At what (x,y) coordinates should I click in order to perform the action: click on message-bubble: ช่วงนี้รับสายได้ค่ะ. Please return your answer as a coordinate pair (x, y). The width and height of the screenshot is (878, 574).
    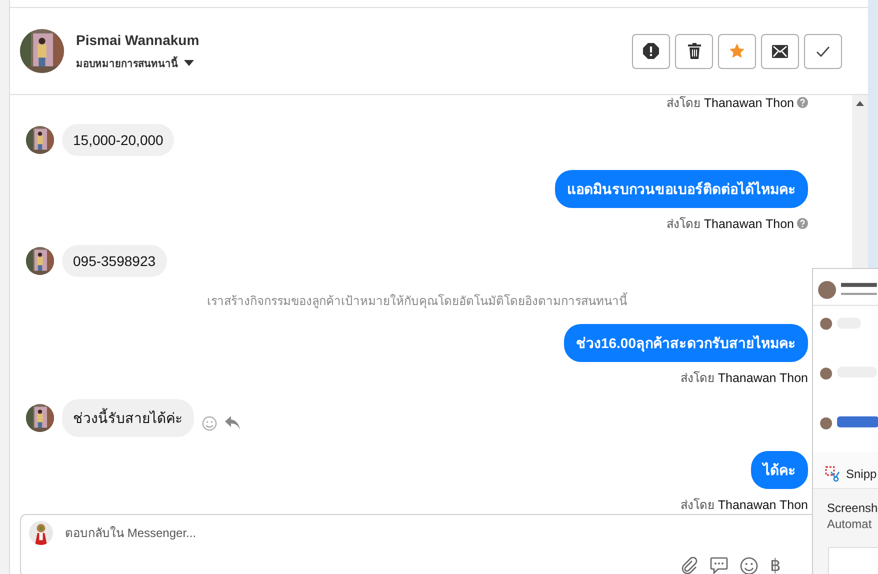
    Looking at the image, I should click on (128, 418).